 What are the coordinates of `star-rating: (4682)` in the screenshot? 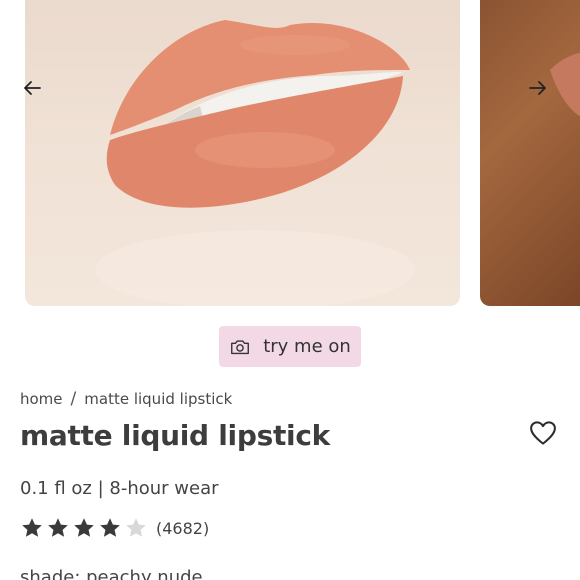 It's located at (114, 528).